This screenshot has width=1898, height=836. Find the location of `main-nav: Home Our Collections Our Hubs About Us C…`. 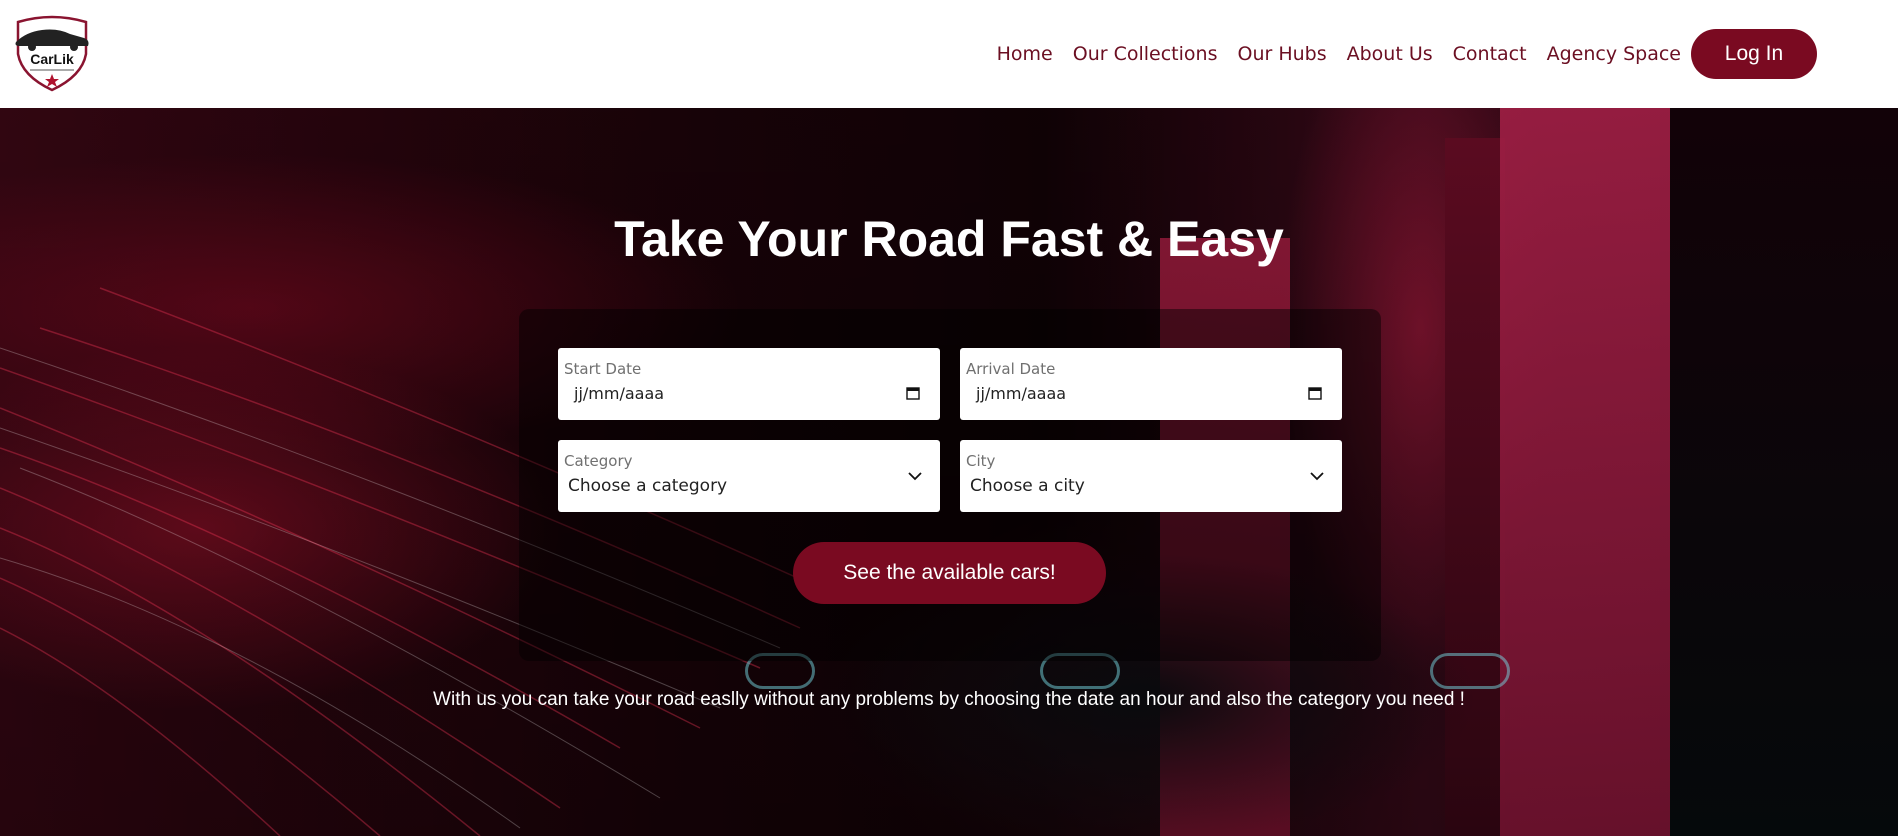

main-nav: Home Our Collections Our Hubs About Us C… is located at coordinates (1447, 54).